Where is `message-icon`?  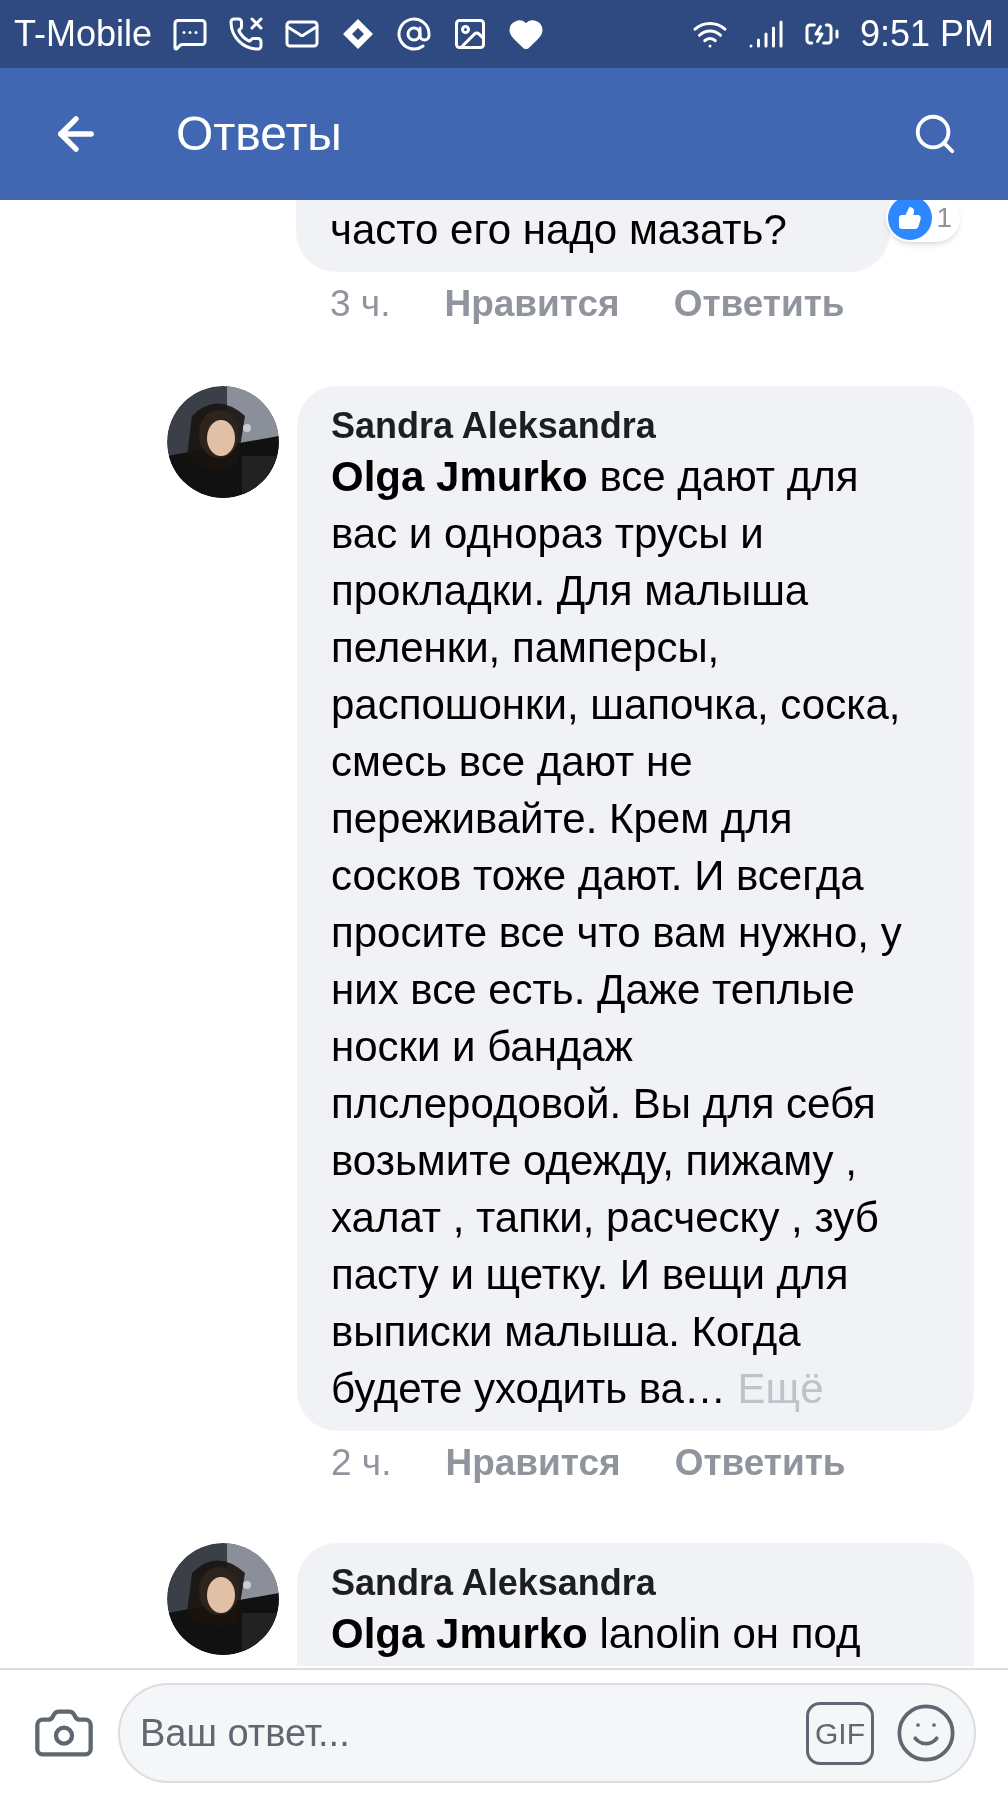 message-icon is located at coordinates (190, 34).